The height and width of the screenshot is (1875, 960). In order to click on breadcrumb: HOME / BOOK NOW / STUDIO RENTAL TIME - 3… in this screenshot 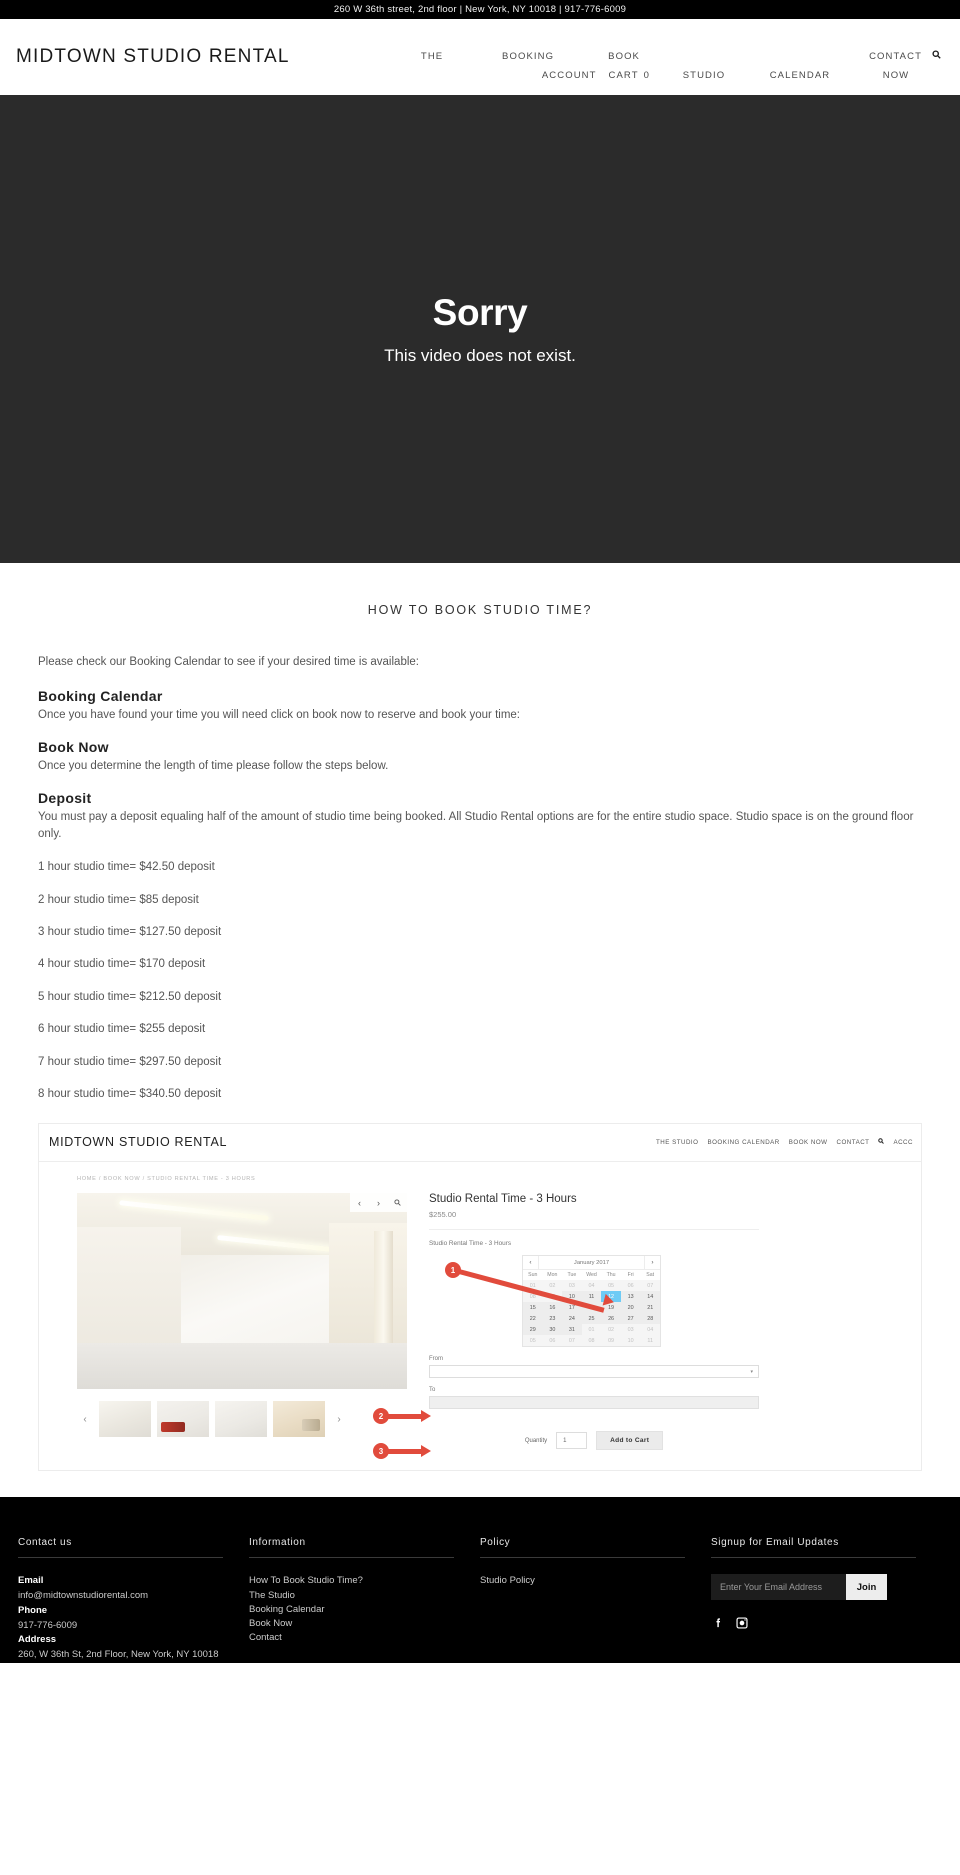, I will do `click(166, 1179)`.